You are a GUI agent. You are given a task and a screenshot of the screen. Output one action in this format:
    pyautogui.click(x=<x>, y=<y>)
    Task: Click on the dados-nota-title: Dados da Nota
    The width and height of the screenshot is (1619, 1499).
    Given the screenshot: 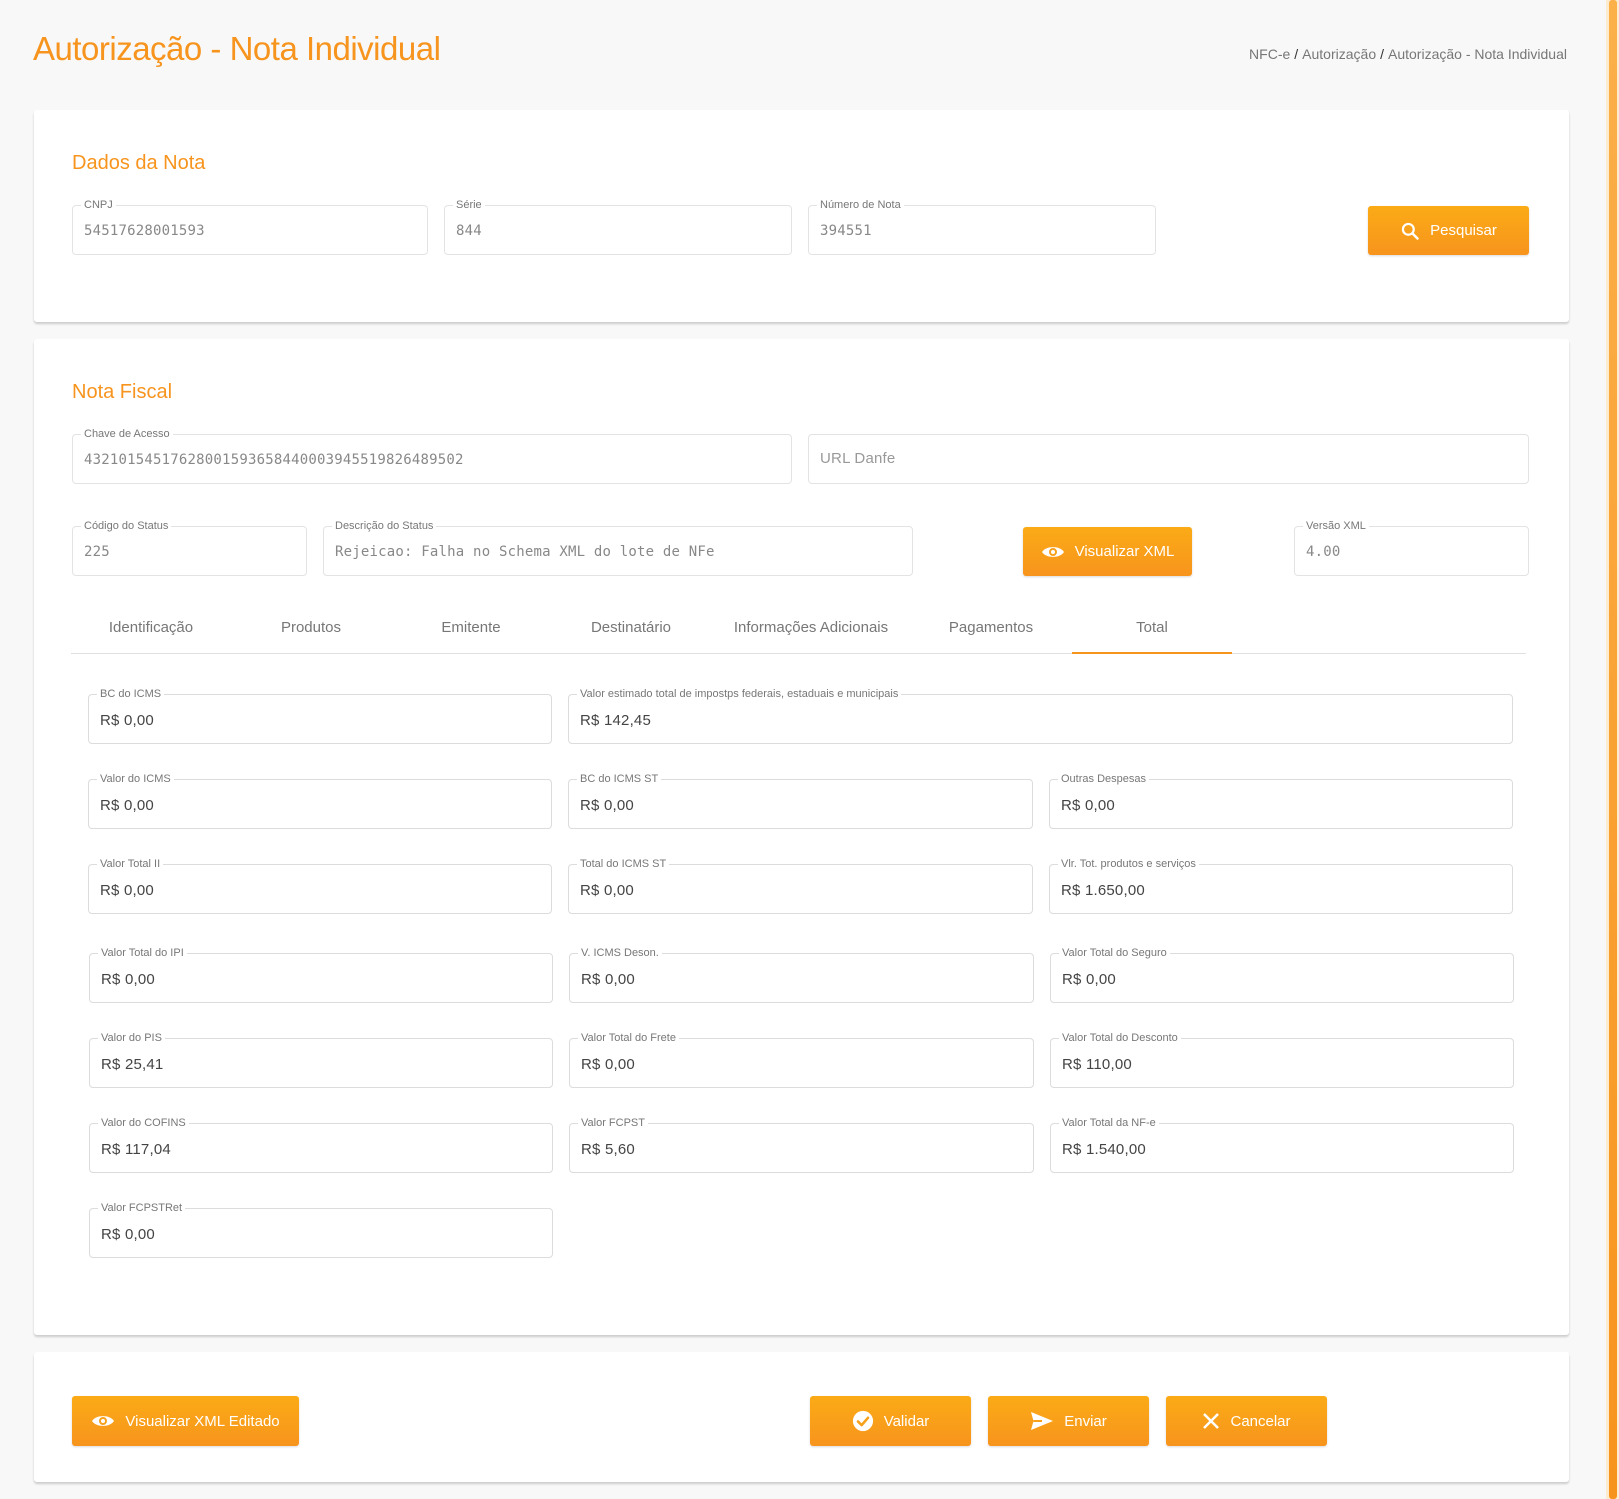 What is the action you would take?
    pyautogui.click(x=139, y=163)
    